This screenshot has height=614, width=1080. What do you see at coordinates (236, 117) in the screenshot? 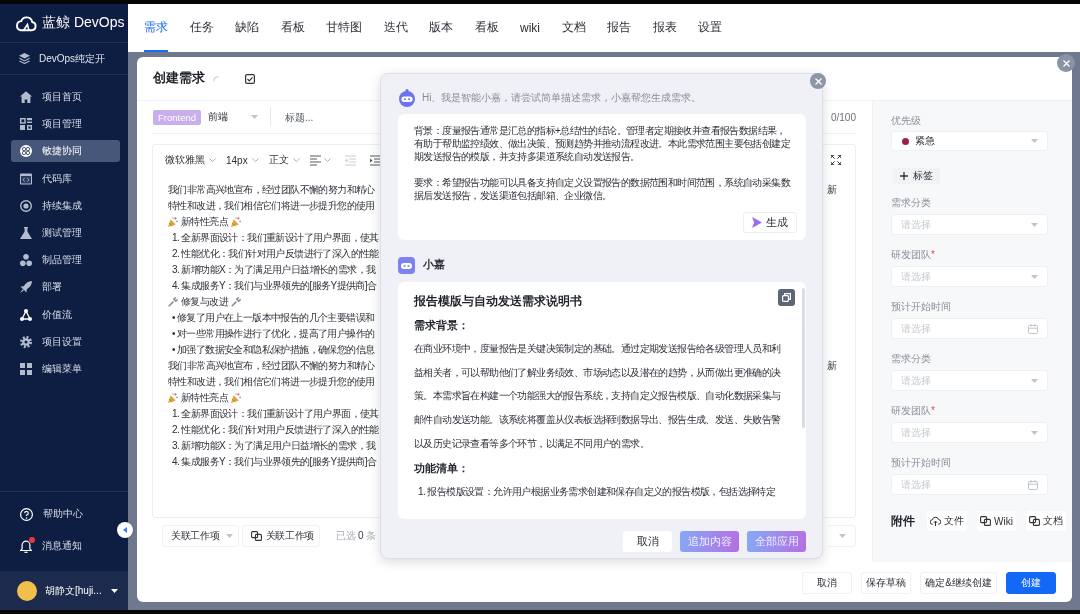
I see `category-select: 前端` at bounding box center [236, 117].